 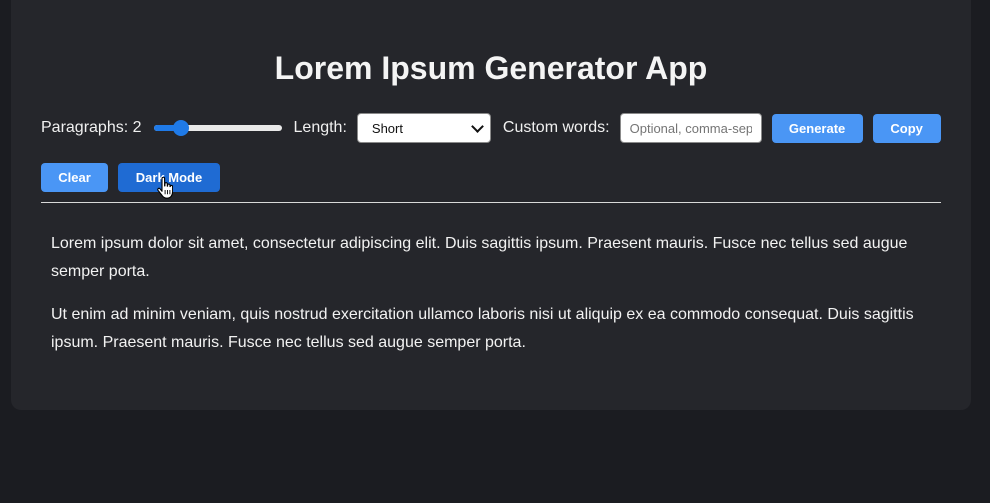 I want to click on dark-mode-button: Dark Mode, so click(x=169, y=181).